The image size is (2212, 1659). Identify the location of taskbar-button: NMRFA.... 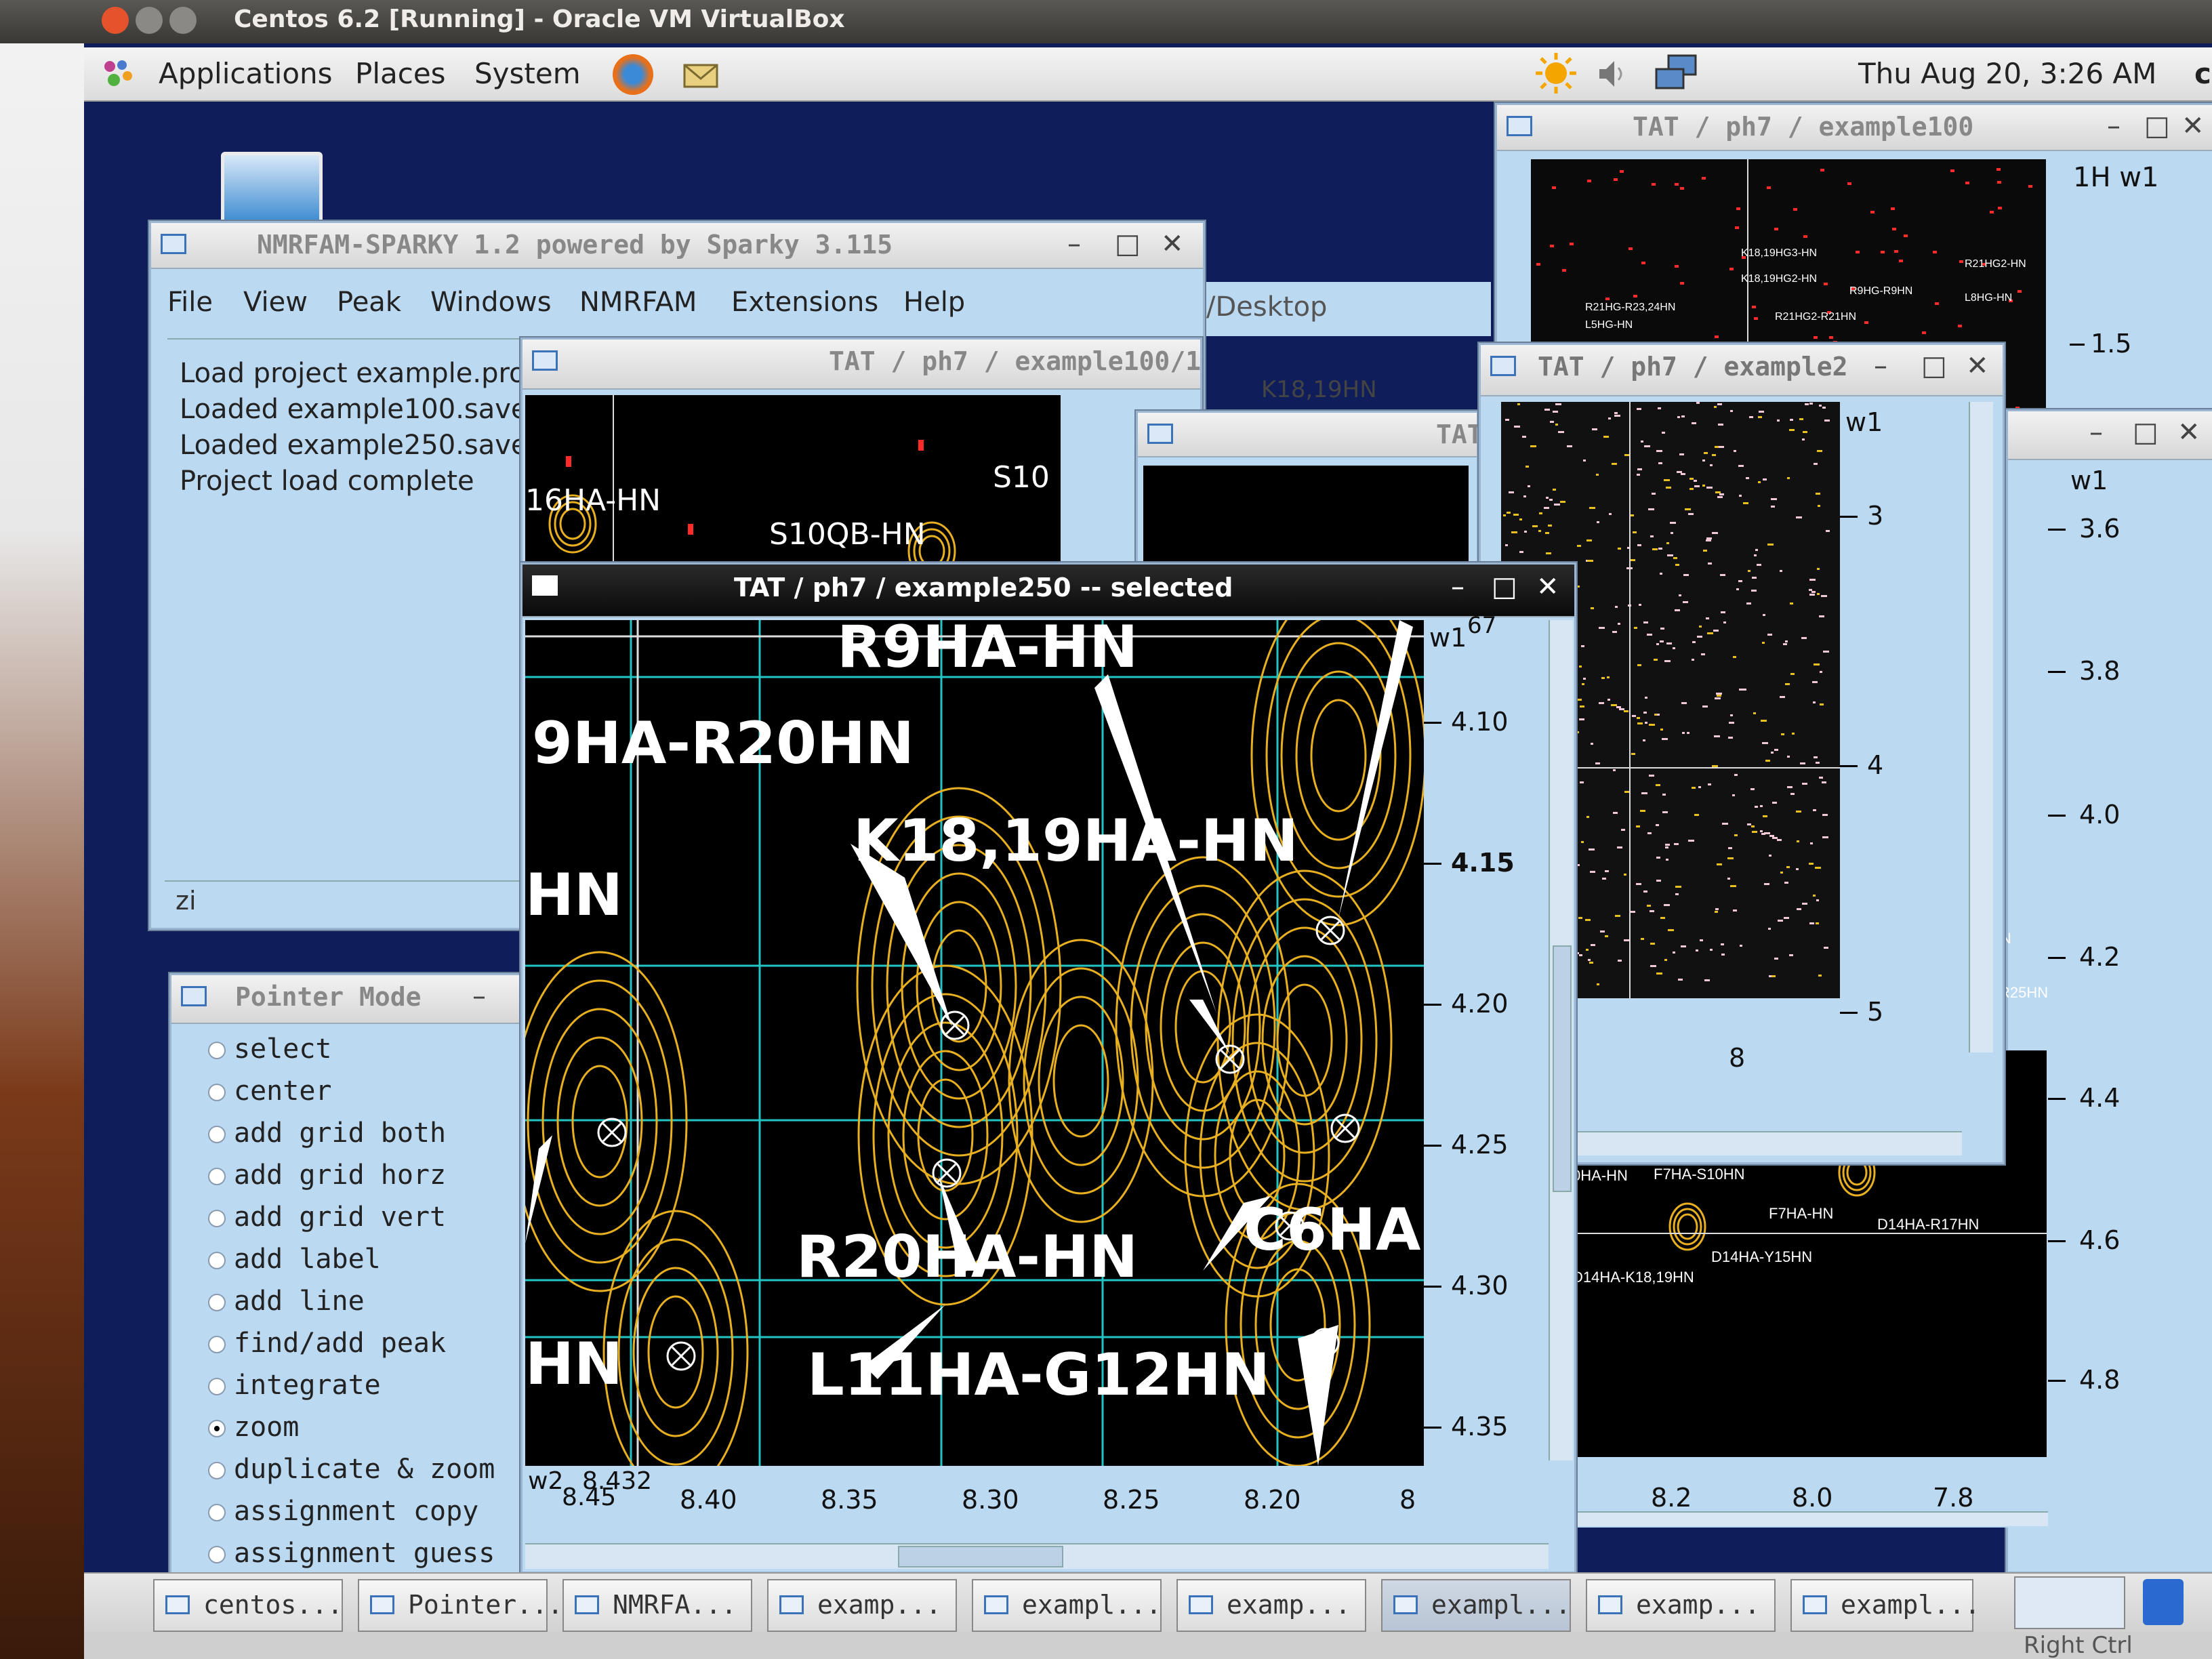
(657, 1605).